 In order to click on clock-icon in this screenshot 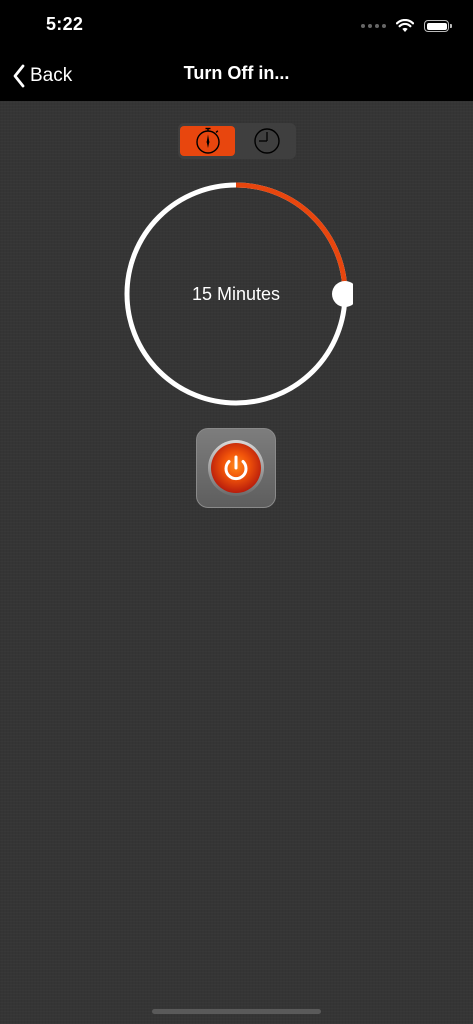, I will do `click(266, 141)`.